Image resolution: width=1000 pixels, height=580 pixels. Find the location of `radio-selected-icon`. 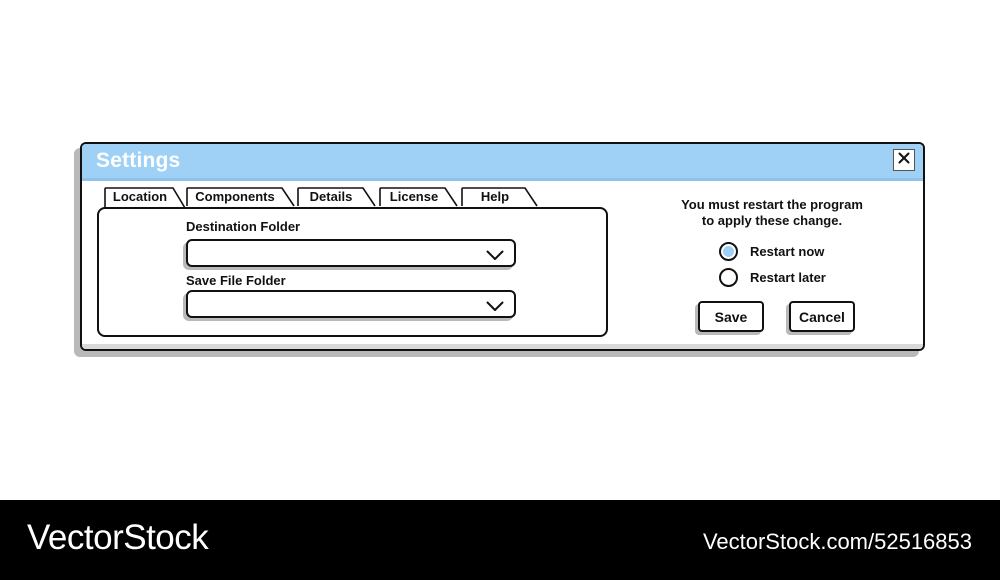

radio-selected-icon is located at coordinates (728, 251).